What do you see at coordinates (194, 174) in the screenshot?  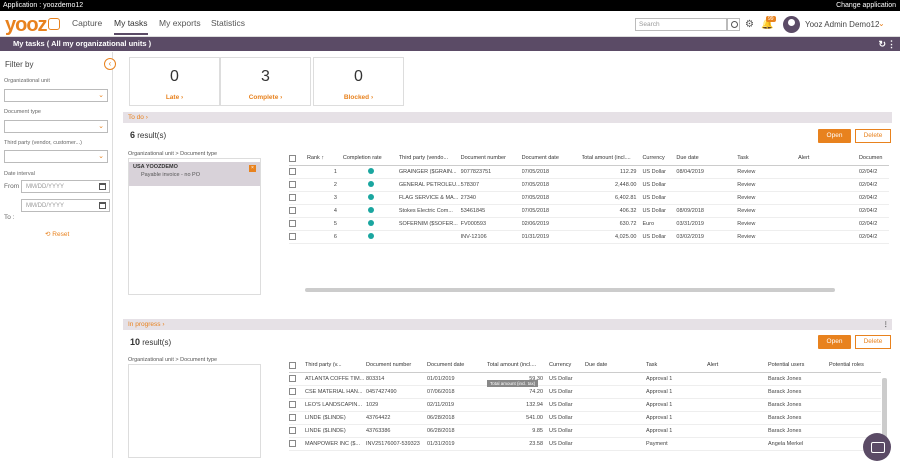 I see `ou-list-item: USA YOOZDEMO Payable invoice - no PO ×` at bounding box center [194, 174].